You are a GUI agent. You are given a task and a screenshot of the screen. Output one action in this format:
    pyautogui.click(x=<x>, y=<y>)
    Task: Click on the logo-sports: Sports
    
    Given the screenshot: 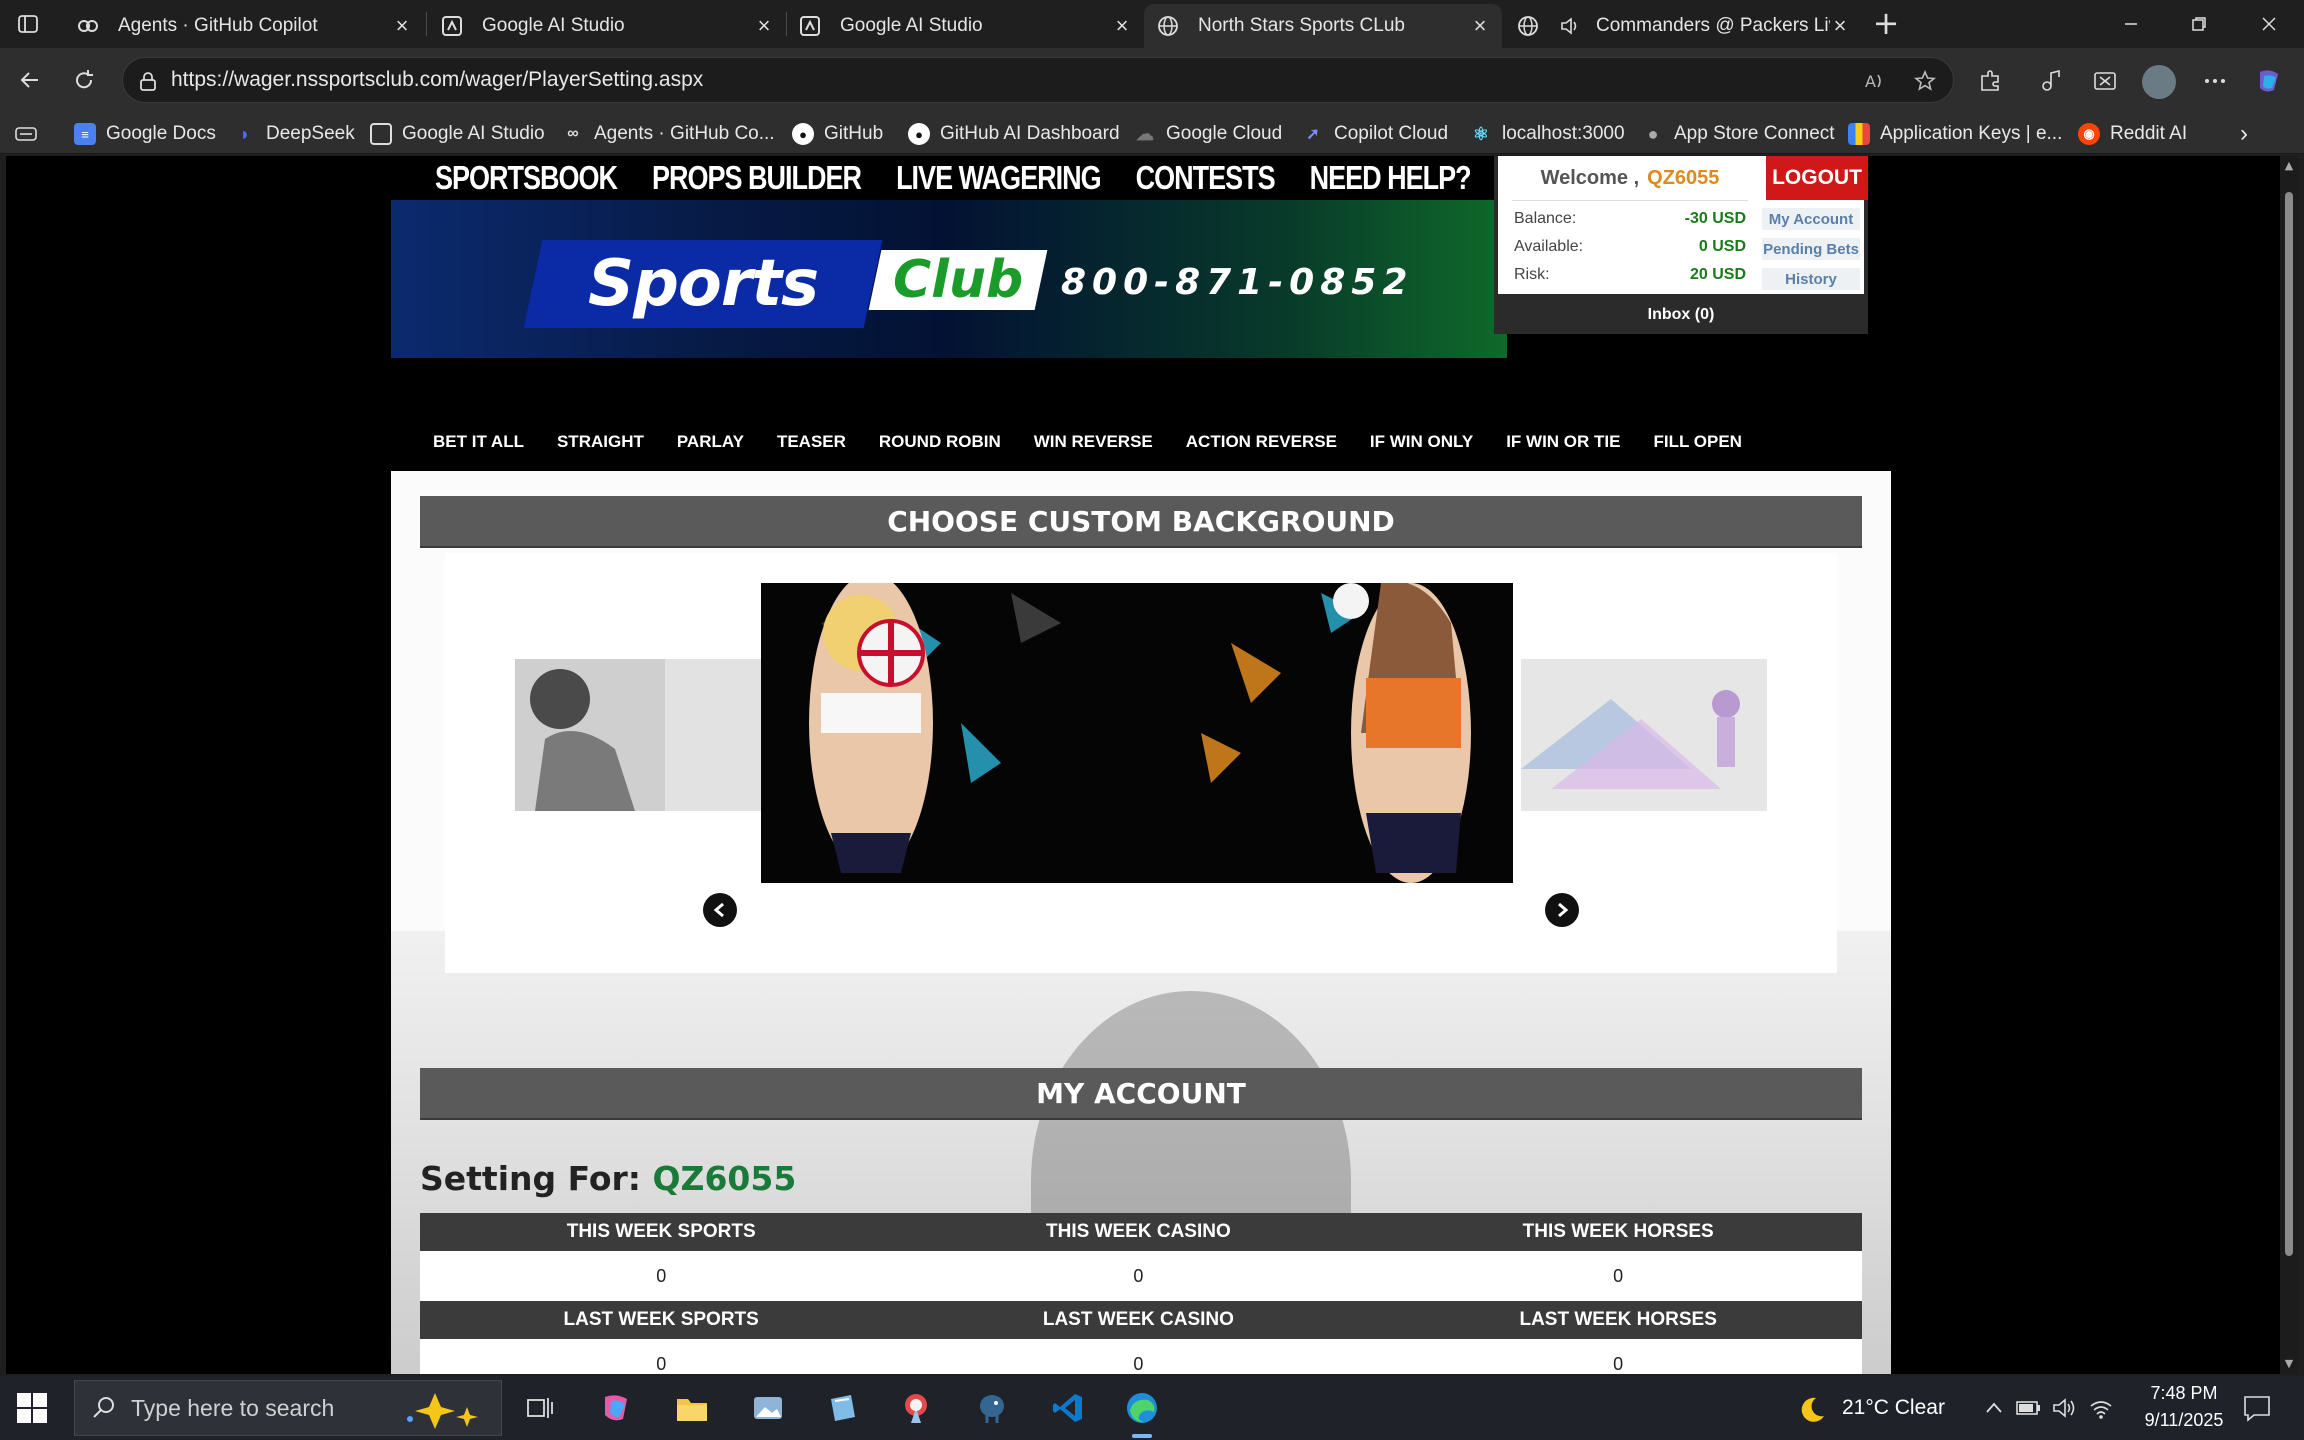 What is the action you would take?
    pyautogui.click(x=703, y=284)
    